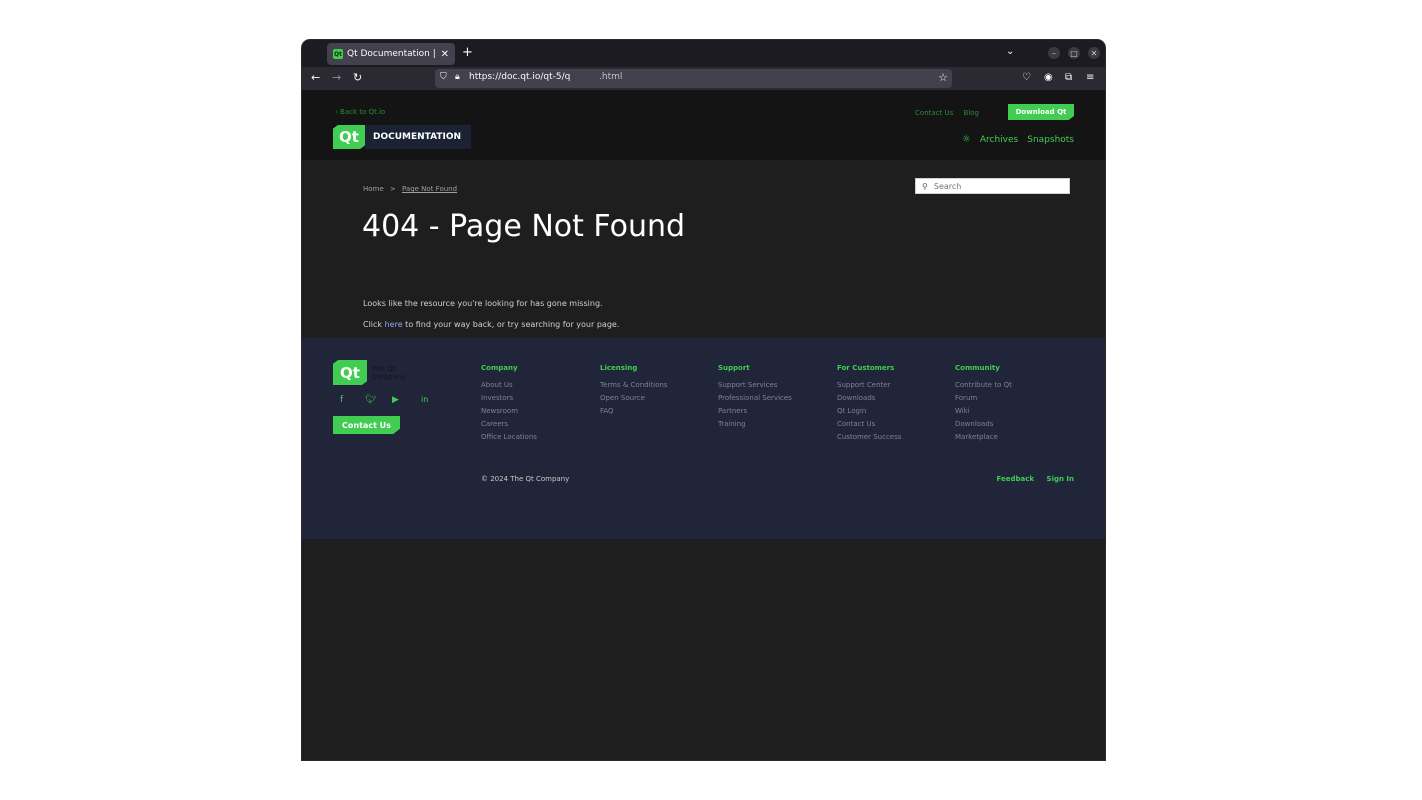  What do you see at coordinates (341, 400) in the screenshot?
I see `facebook-icon: f` at bounding box center [341, 400].